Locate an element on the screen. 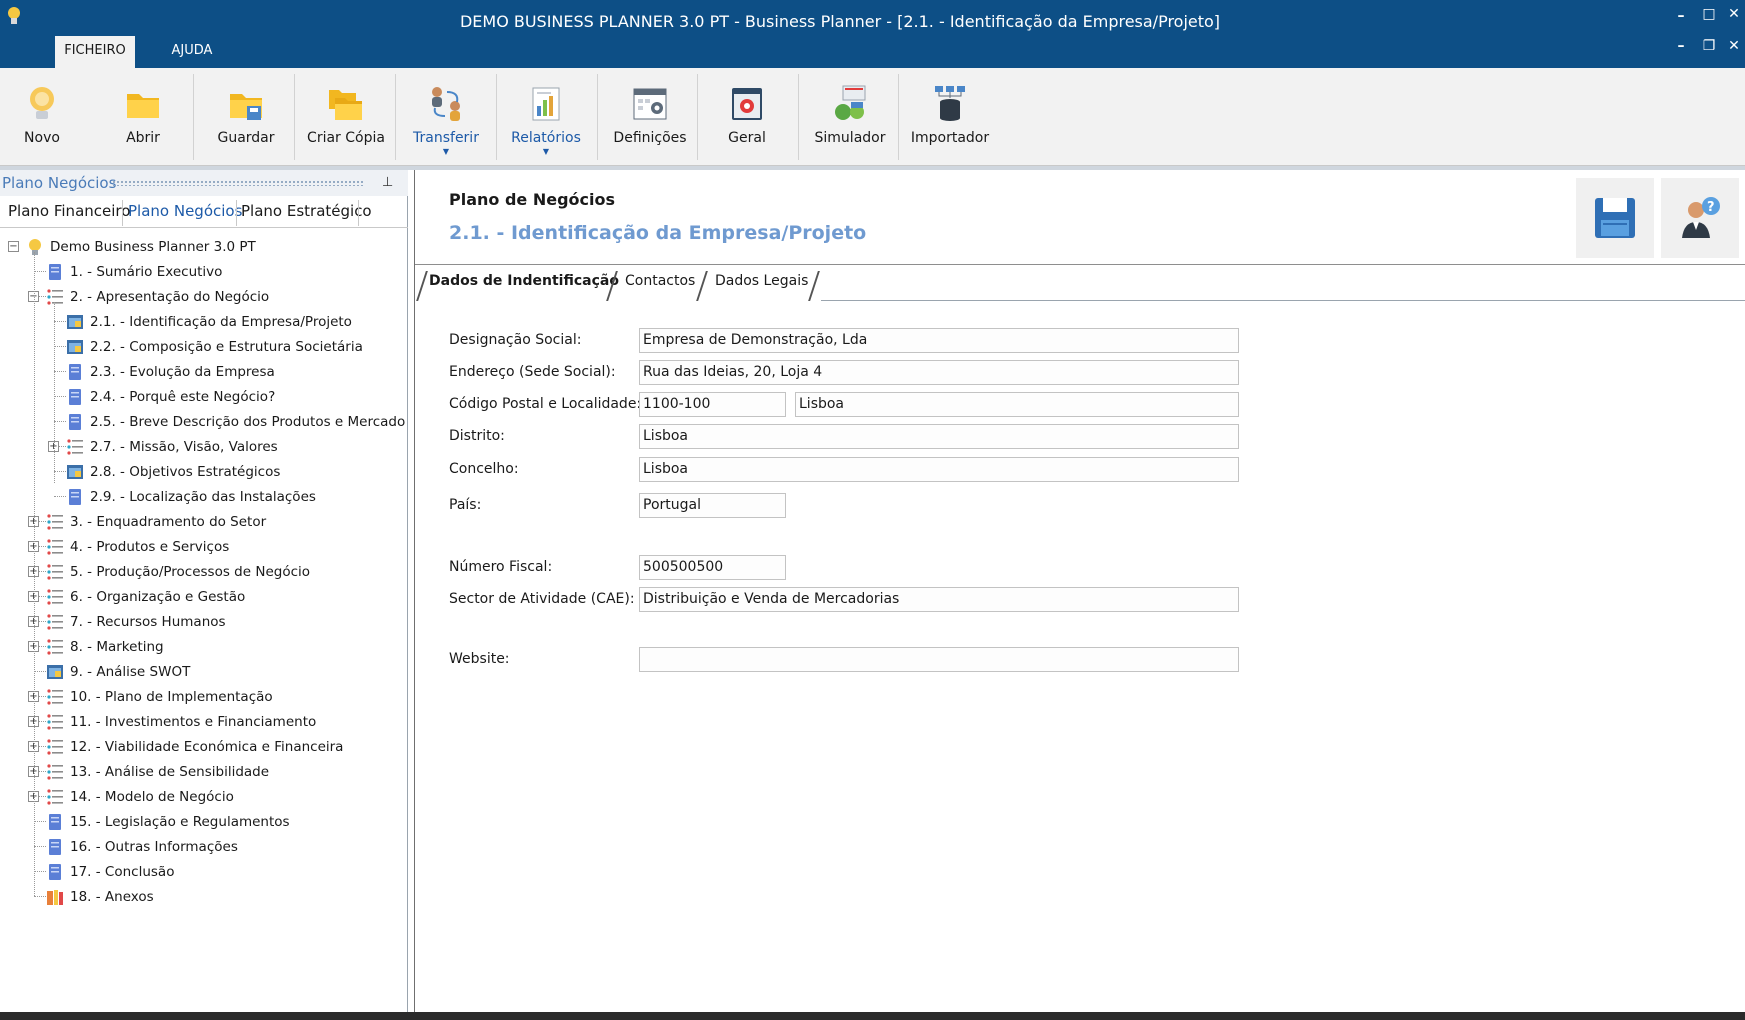 Image resolution: width=1745 pixels, height=1020 pixels. tree-item: 7. - Recursos Humanos is located at coordinates (136, 621).